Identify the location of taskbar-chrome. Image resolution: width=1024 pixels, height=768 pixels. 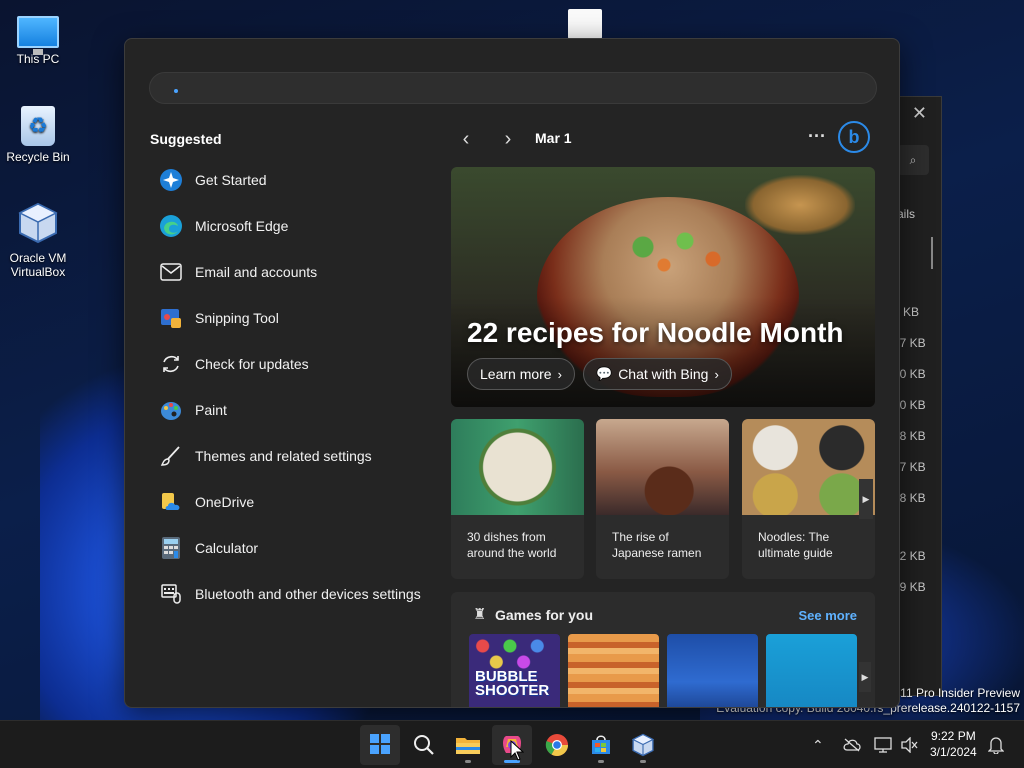
(557, 745).